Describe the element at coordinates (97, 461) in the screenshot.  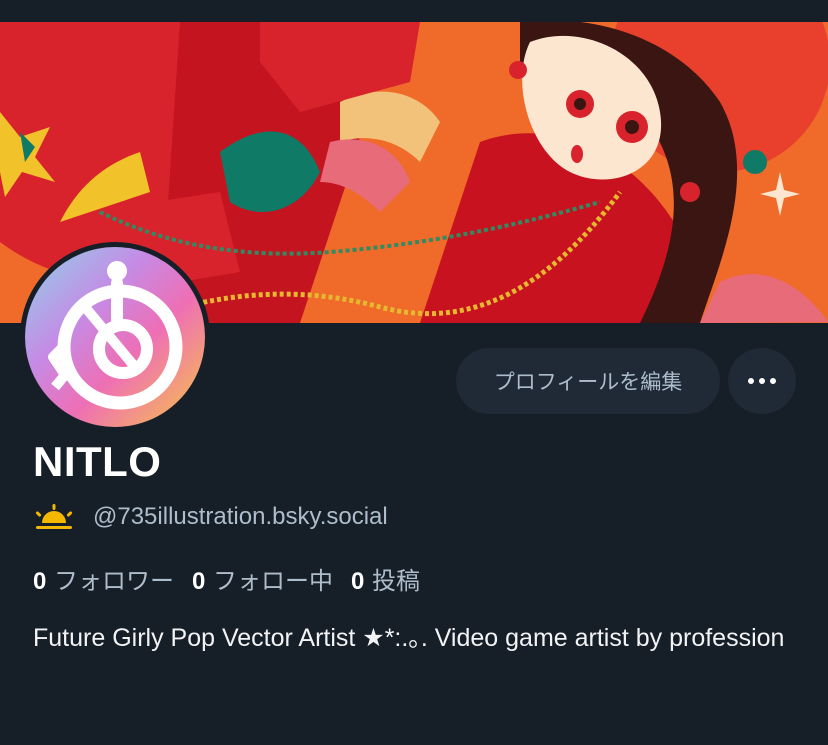
I see `display-name: NITLO` at that location.